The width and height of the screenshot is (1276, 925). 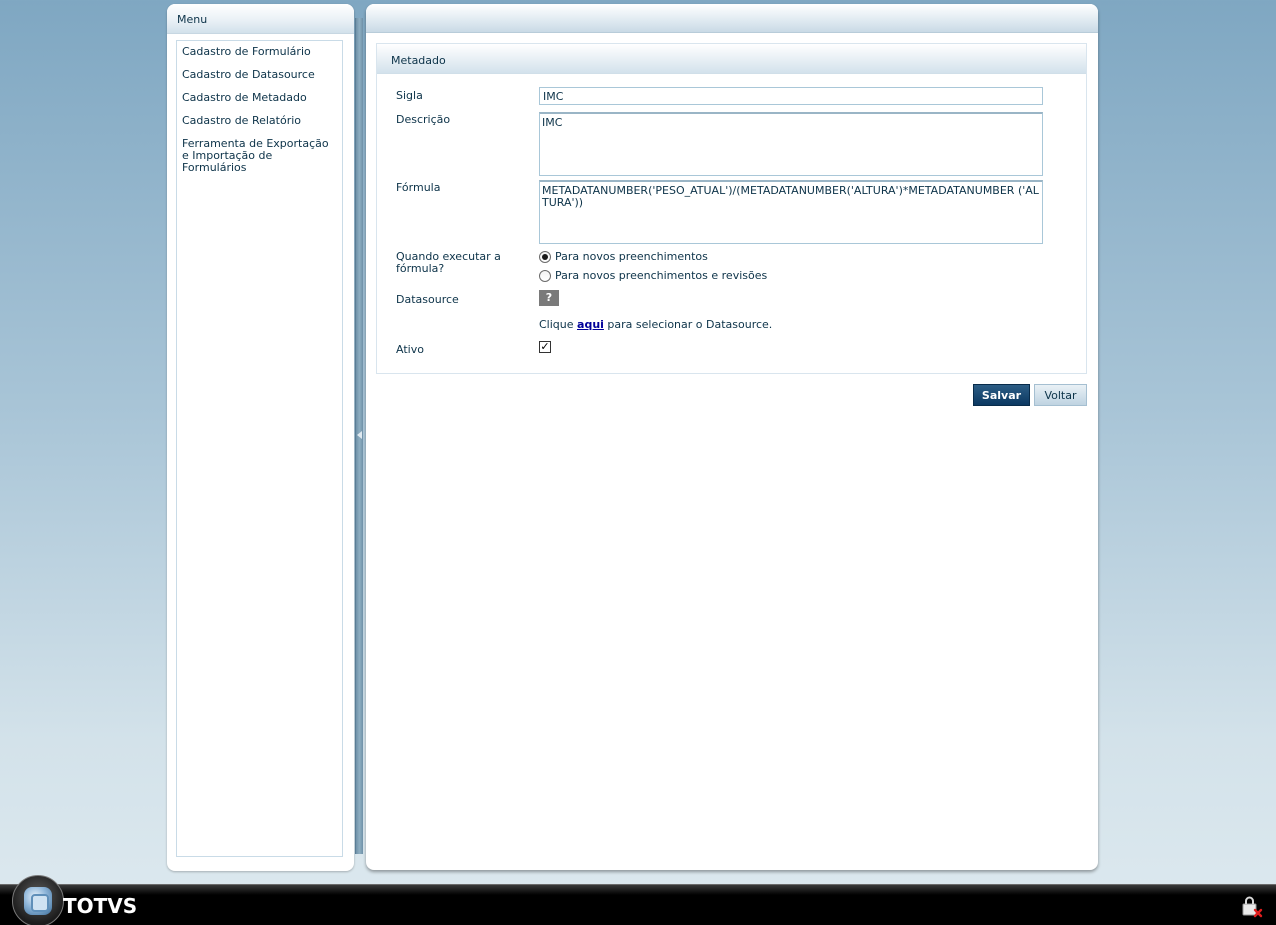 I want to click on totvs-logo-mark, so click(x=38, y=901).